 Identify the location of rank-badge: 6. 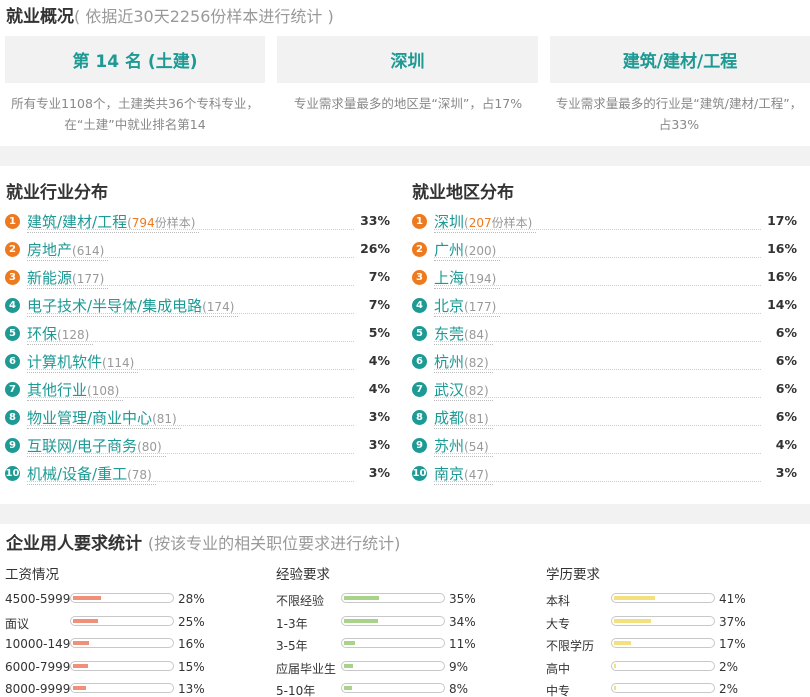
(419, 361).